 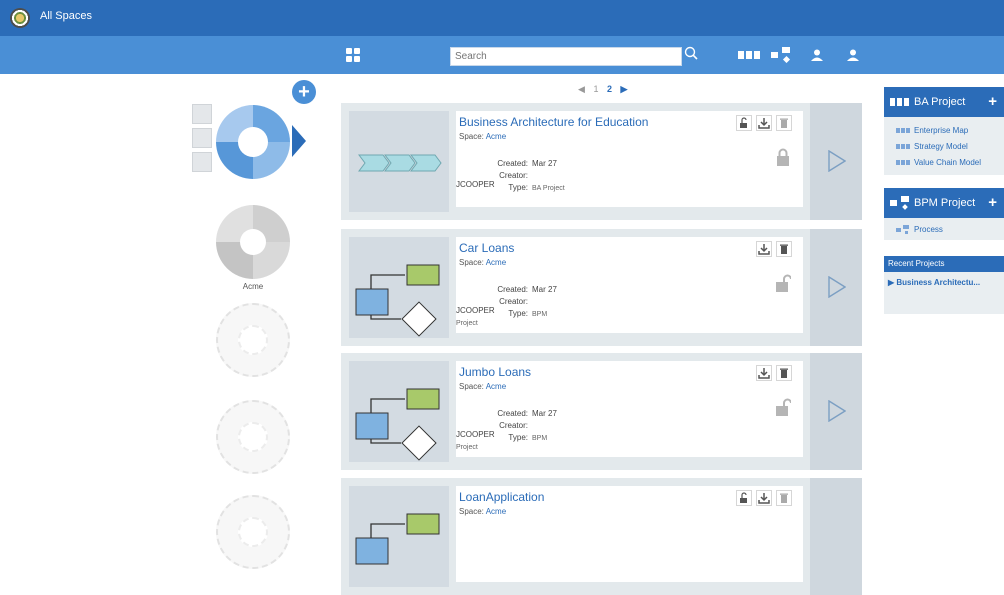 I want to click on project-name: Jumbo Loans, so click(x=495, y=372).